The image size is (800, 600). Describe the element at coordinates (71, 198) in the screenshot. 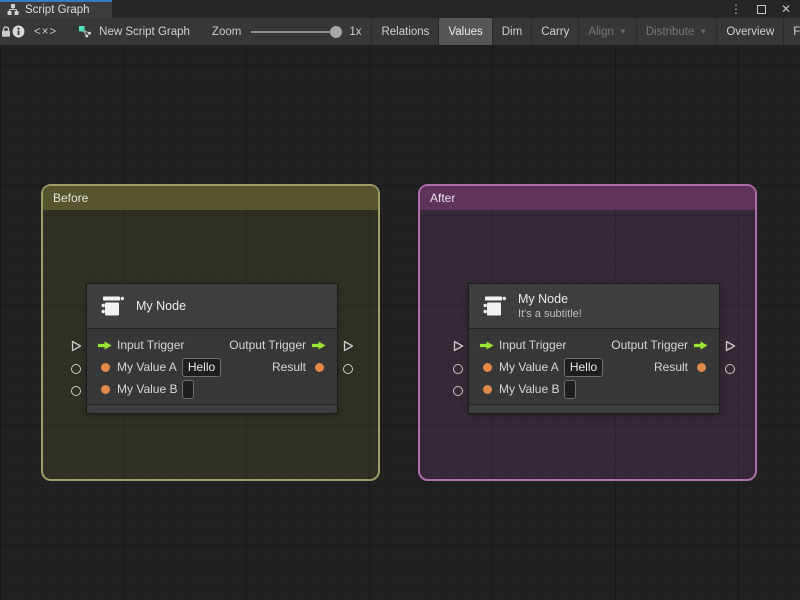

I see `group-title: Before` at that location.